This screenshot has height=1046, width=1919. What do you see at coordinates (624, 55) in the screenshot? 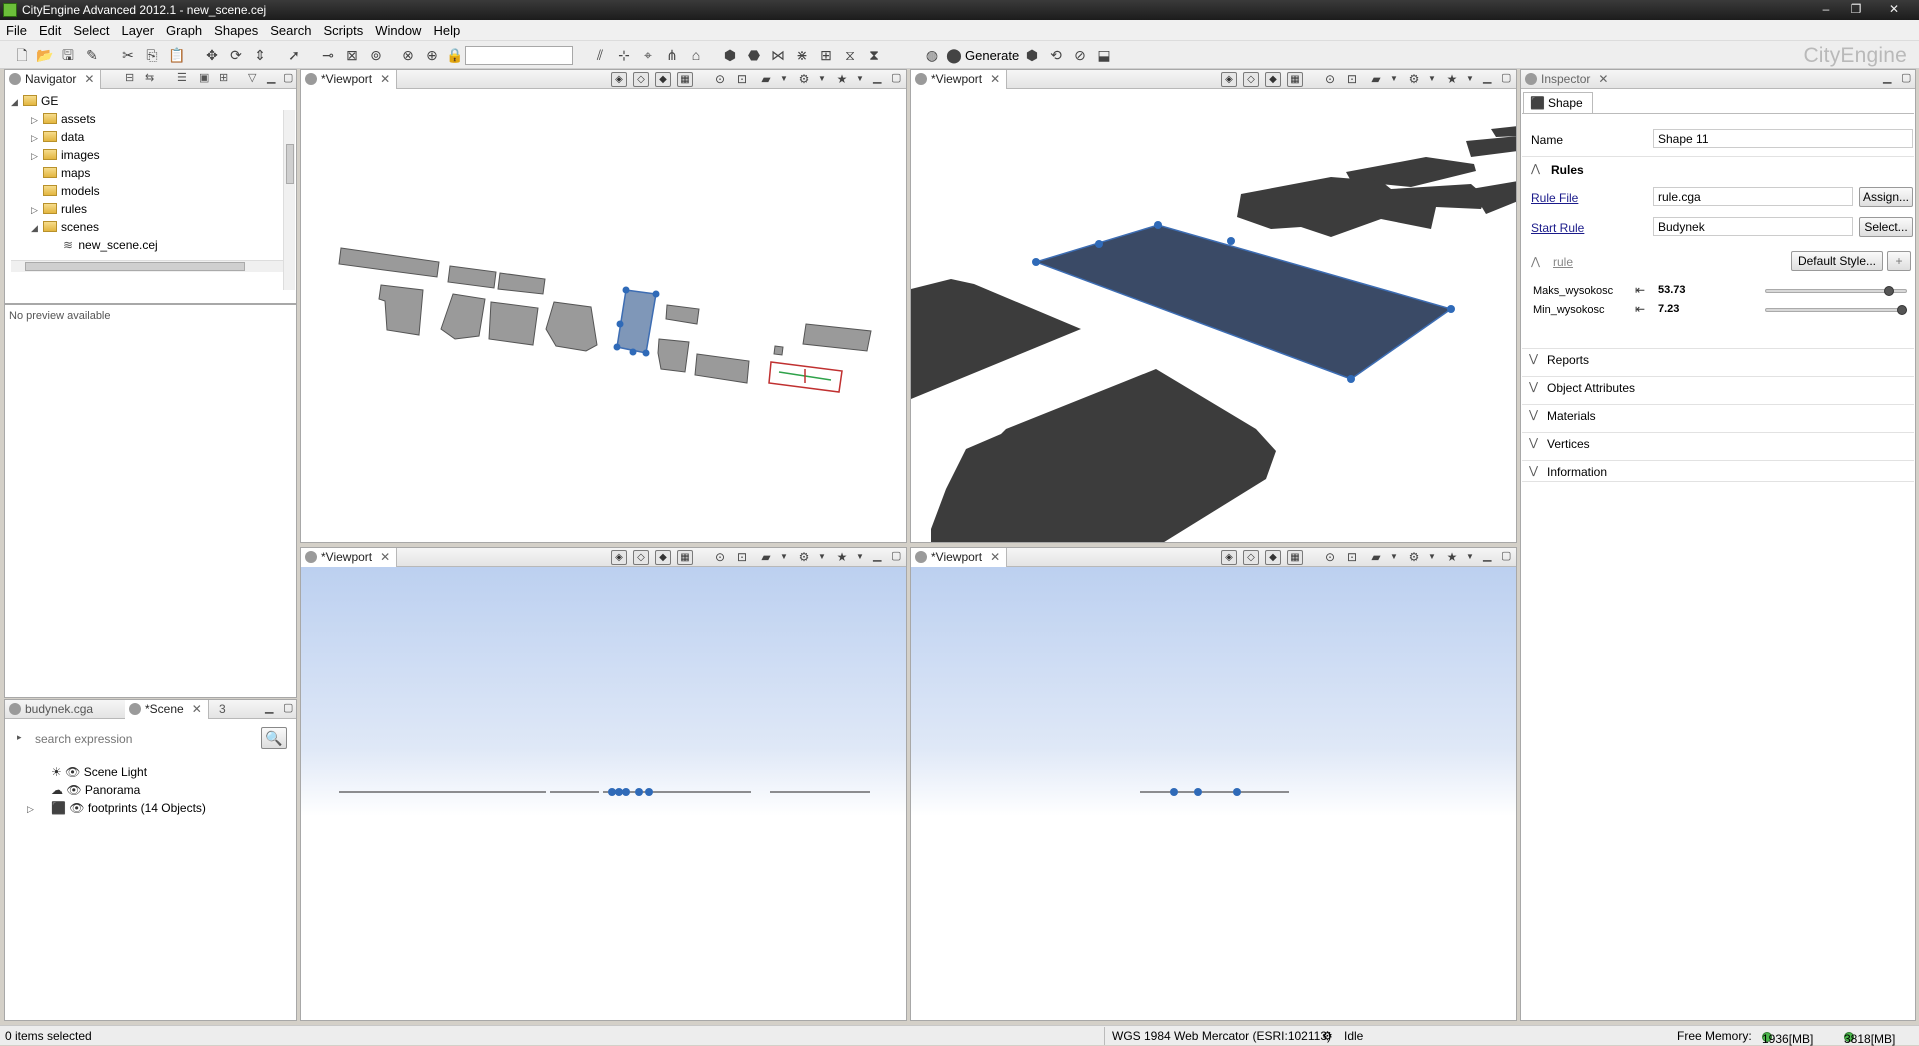
I see `grow-street-icon: ⊹` at bounding box center [624, 55].